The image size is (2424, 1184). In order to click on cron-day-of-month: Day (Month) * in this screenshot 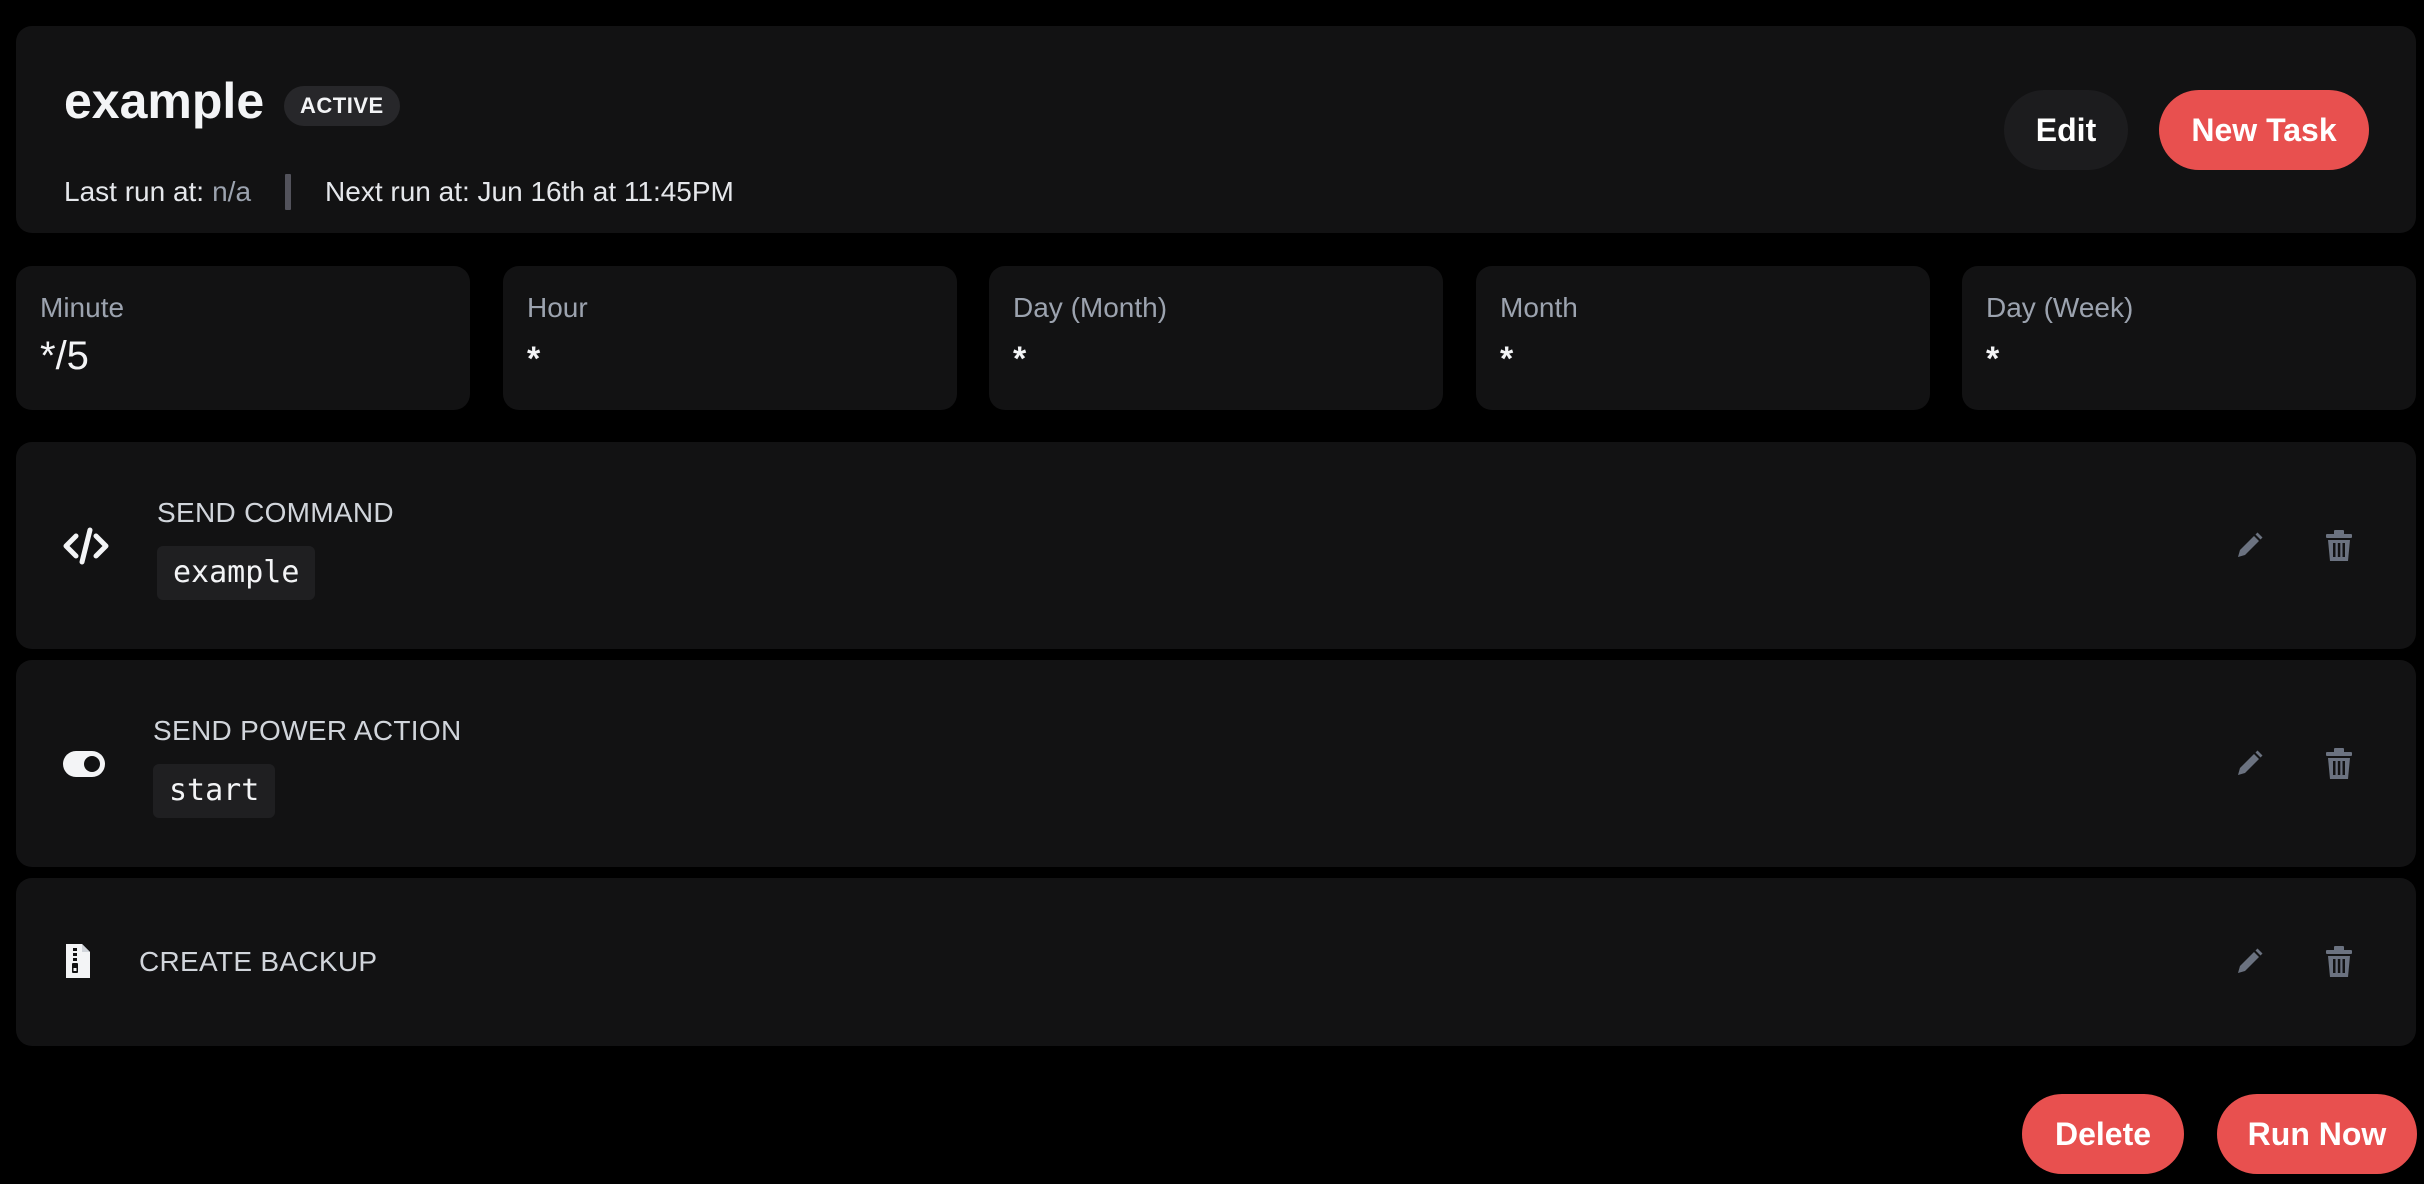, I will do `click(1216, 338)`.